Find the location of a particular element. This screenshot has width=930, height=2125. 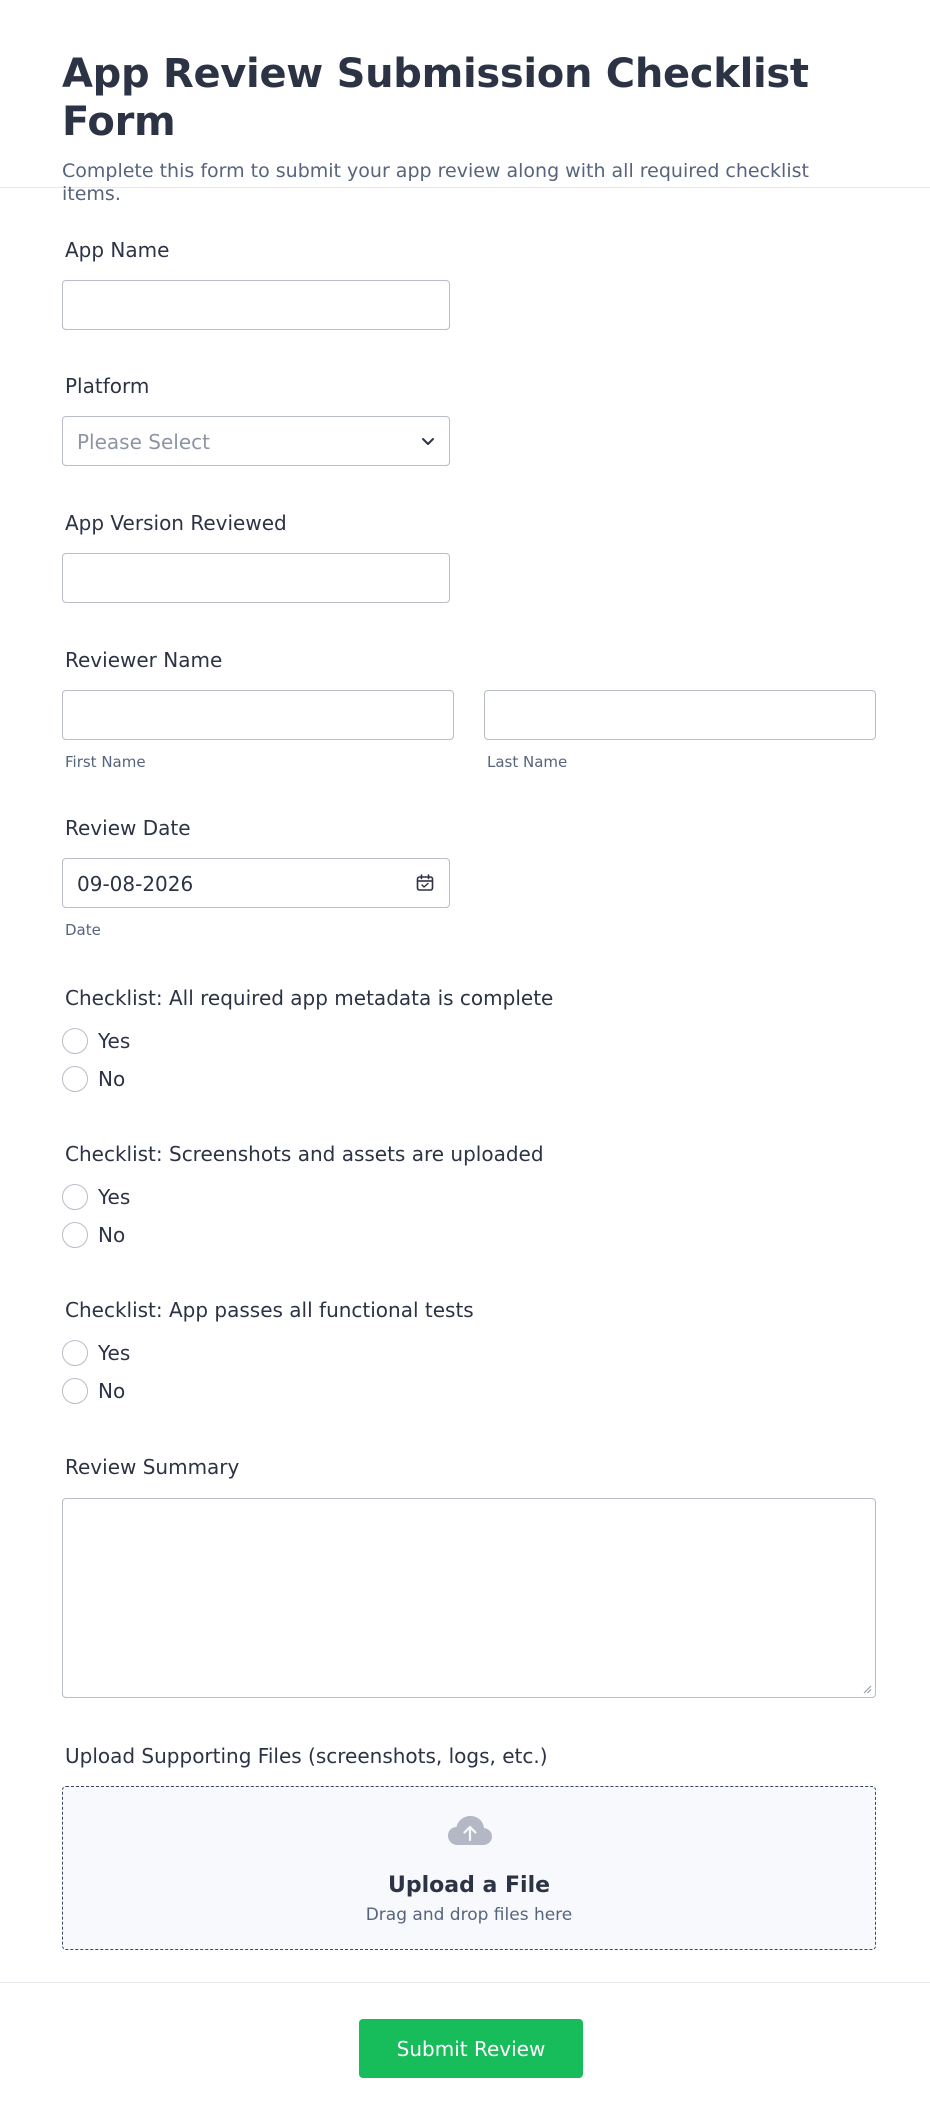

upload-title: Upload a File is located at coordinates (469, 1885).